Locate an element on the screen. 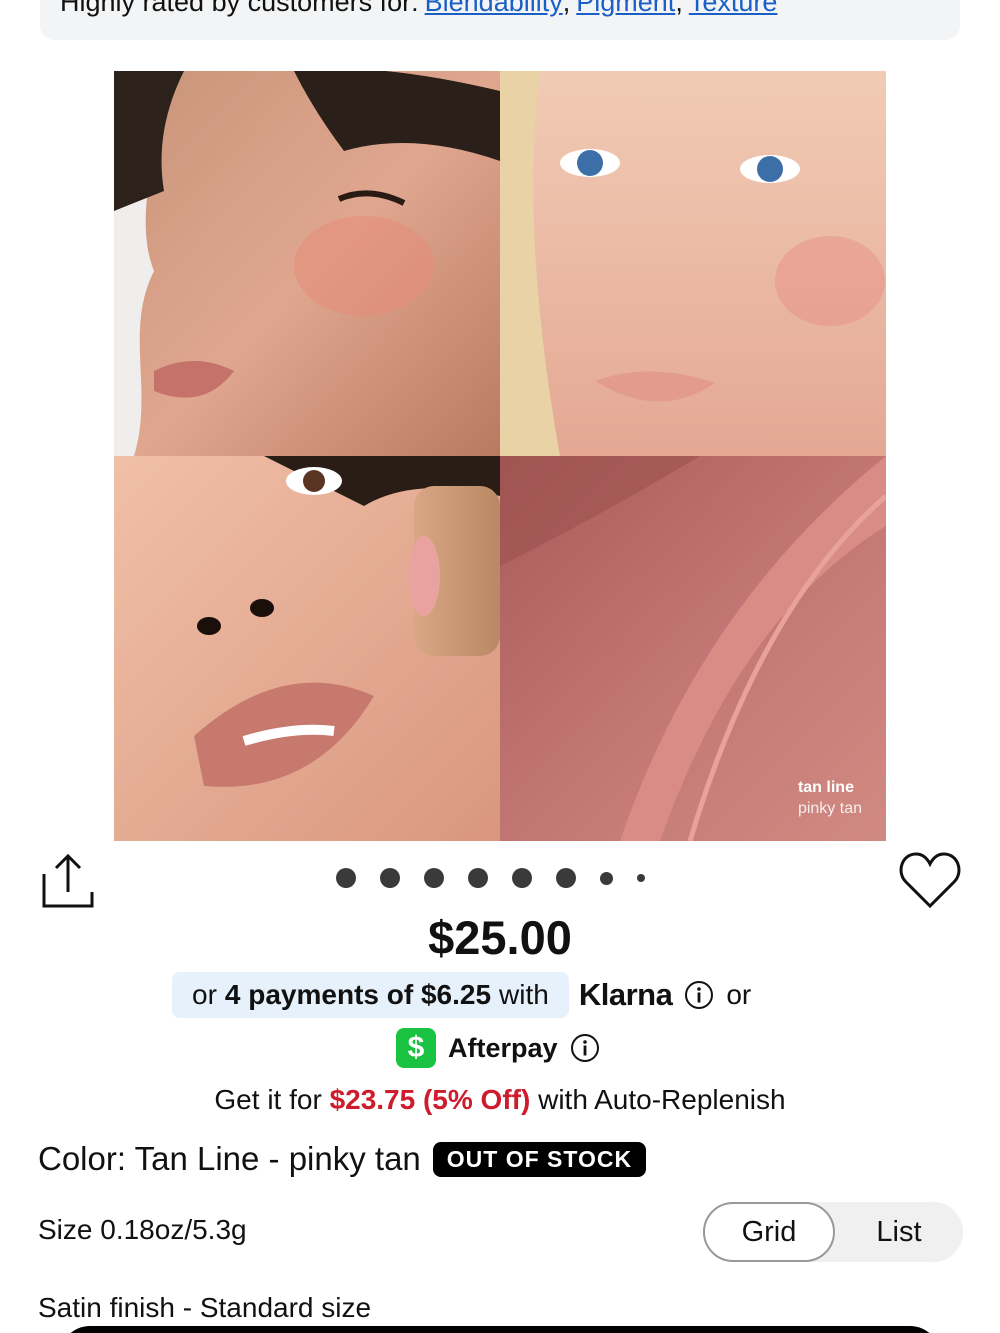 The width and height of the screenshot is (1000, 1333). rated-prefix: Highly rated by customers for: is located at coordinates (239, 8).